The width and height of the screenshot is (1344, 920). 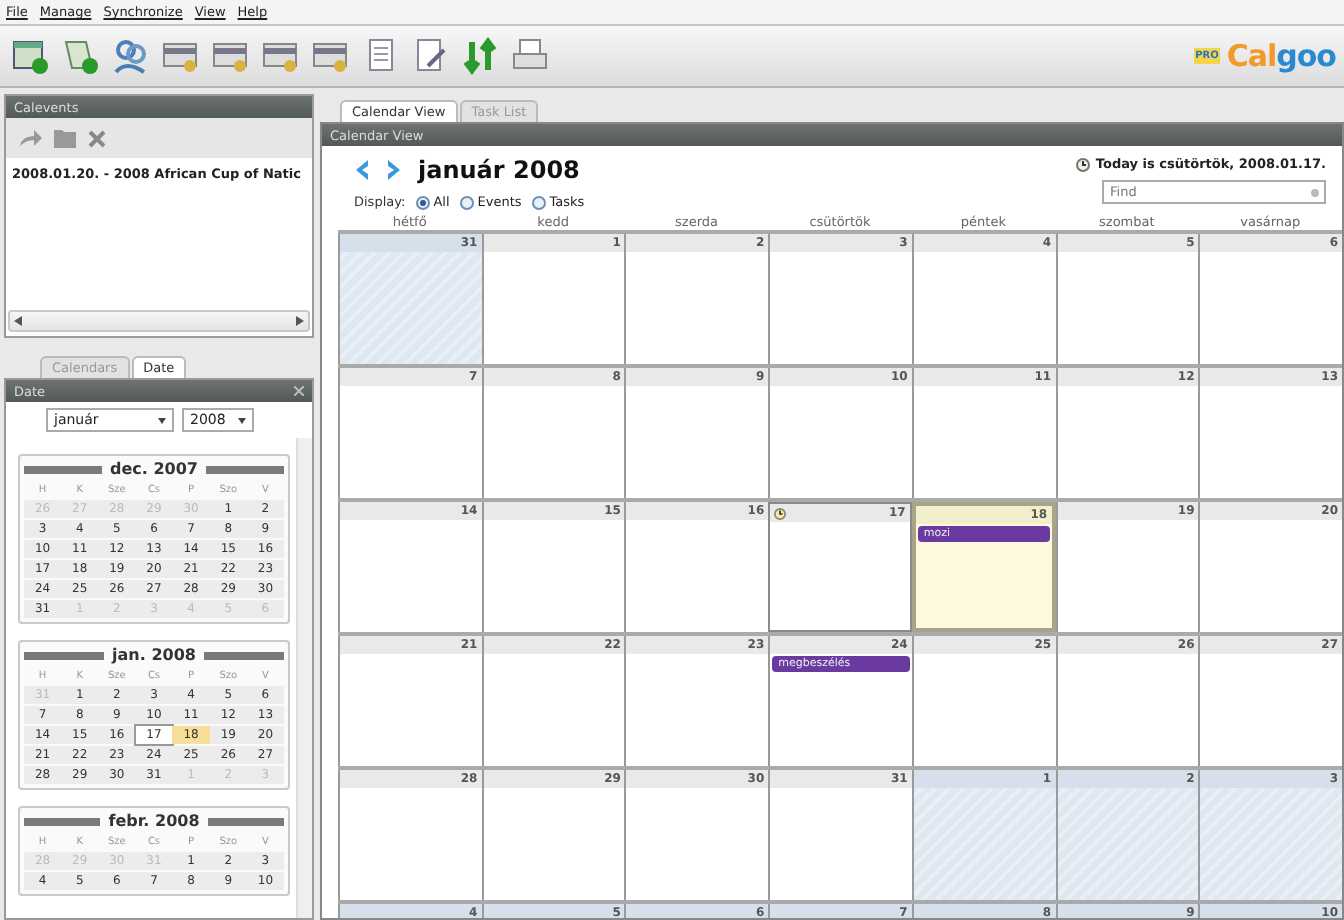 What do you see at coordinates (30, 56) in the screenshot?
I see `calendar-add-icon` at bounding box center [30, 56].